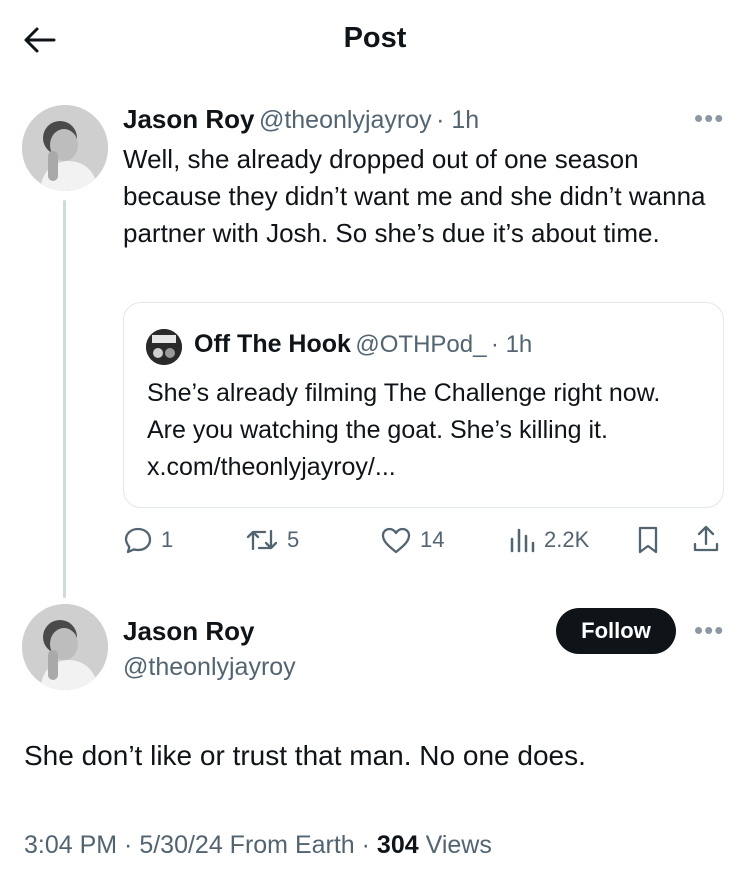 The image size is (750, 878). What do you see at coordinates (567, 539) in the screenshot?
I see `views-count: 2.2K` at bounding box center [567, 539].